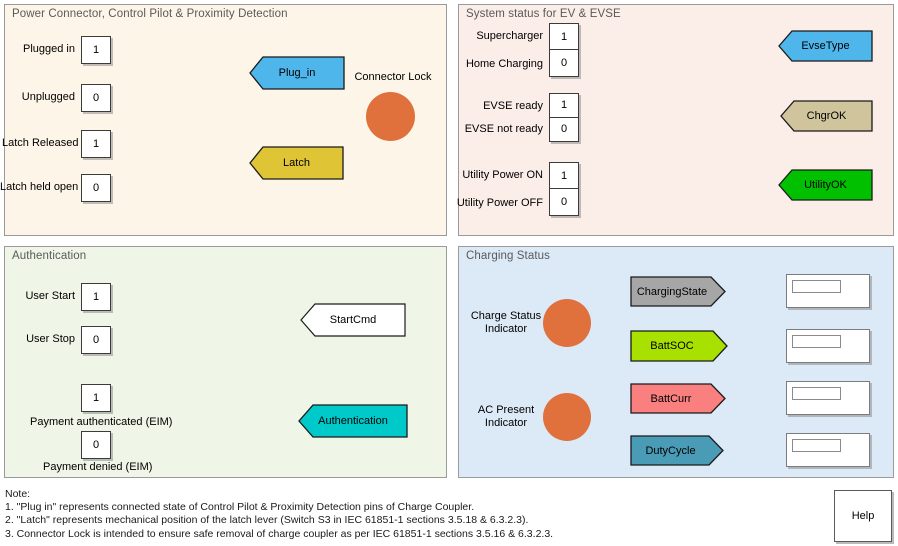 This screenshot has width=898, height=546. I want to click on value-latch-released: 1, so click(96, 144).